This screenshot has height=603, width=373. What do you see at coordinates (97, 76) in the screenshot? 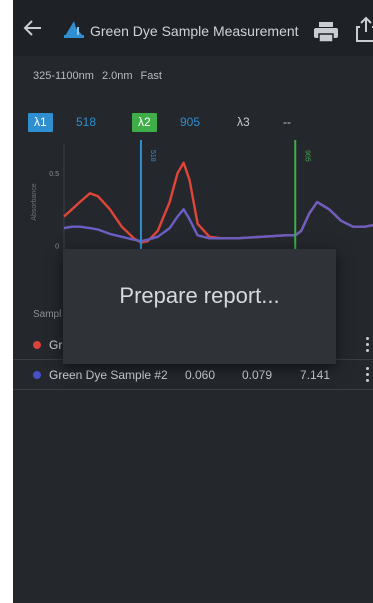
I see `measurement-params: 325-1100nm 2.0nm Fast` at bounding box center [97, 76].